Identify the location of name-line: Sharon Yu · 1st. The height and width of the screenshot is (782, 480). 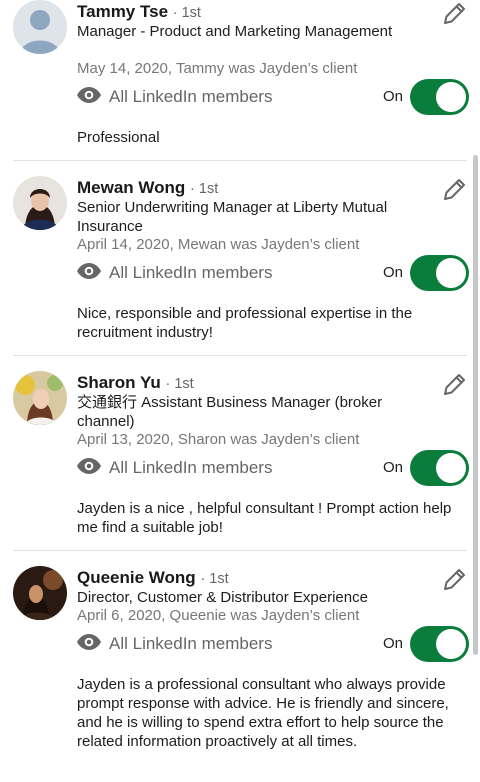
(135, 383).